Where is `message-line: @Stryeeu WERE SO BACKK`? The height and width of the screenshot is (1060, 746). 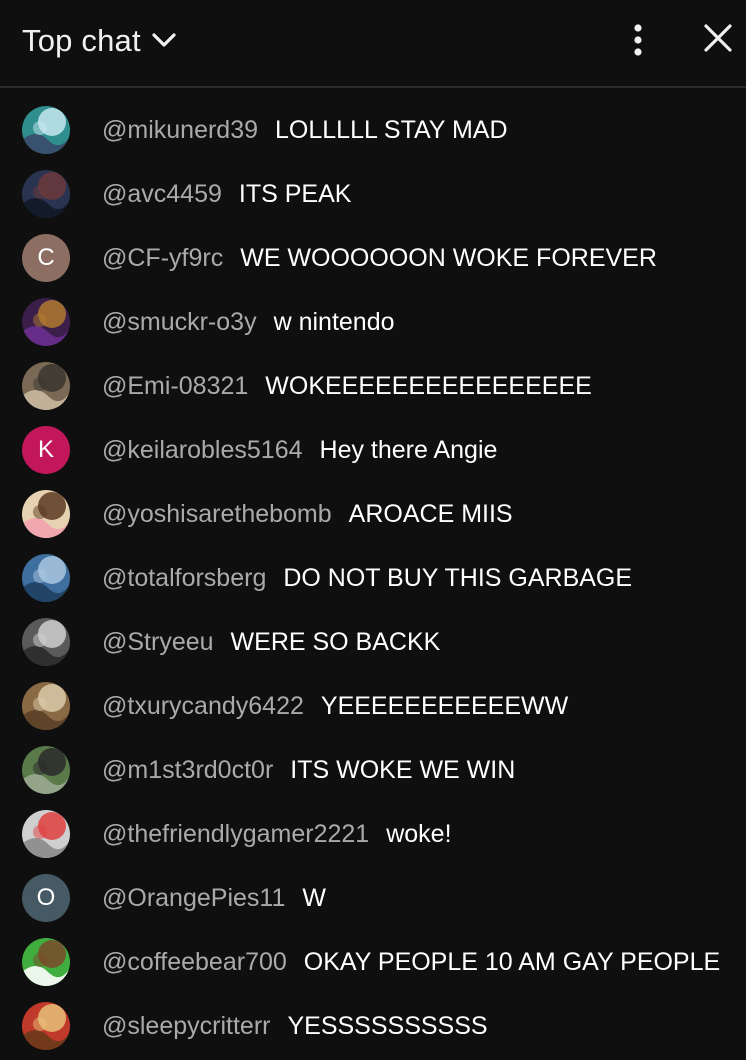 message-line: @Stryeeu WERE SO BACKK is located at coordinates (271, 642).